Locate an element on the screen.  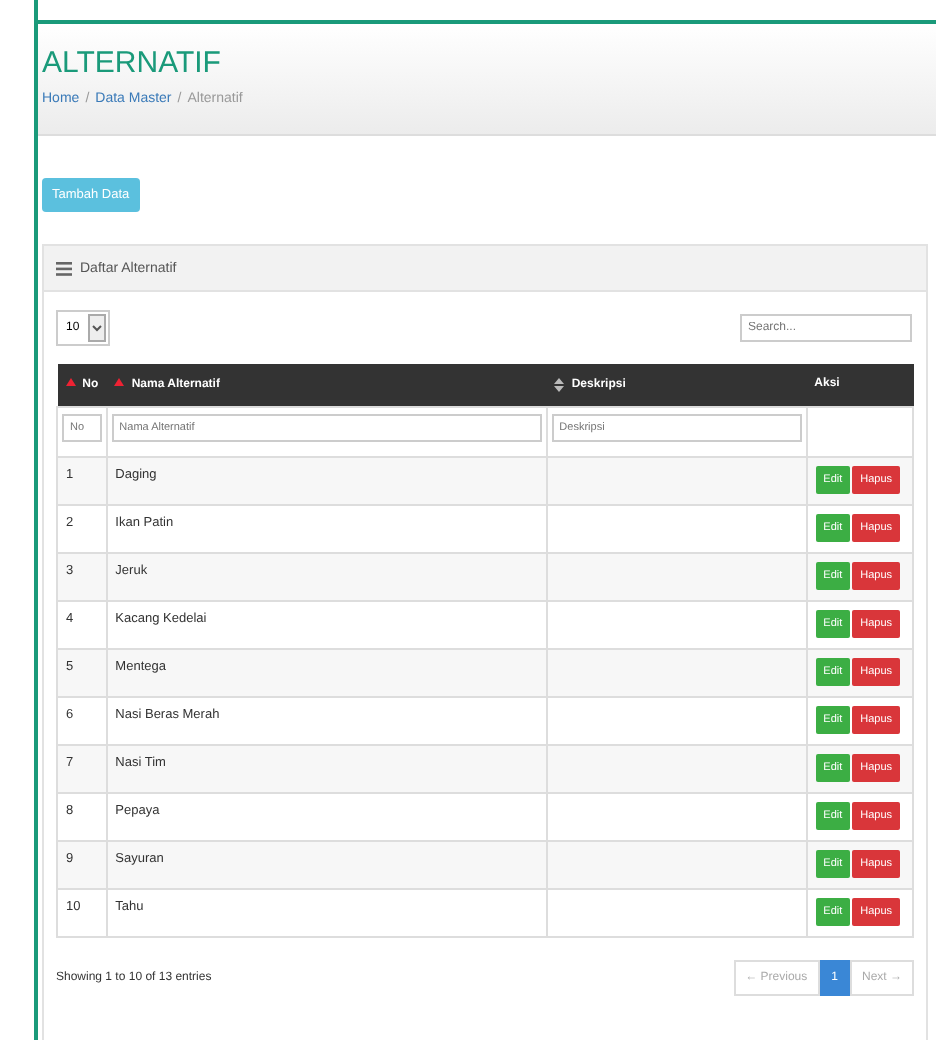
list-icon is located at coordinates (64, 268).